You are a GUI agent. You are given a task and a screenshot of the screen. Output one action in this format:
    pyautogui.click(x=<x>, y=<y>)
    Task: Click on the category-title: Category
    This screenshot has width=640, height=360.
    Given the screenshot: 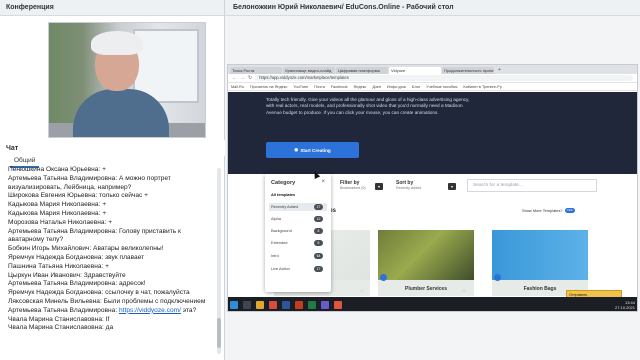 What is the action you would take?
    pyautogui.click(x=283, y=183)
    